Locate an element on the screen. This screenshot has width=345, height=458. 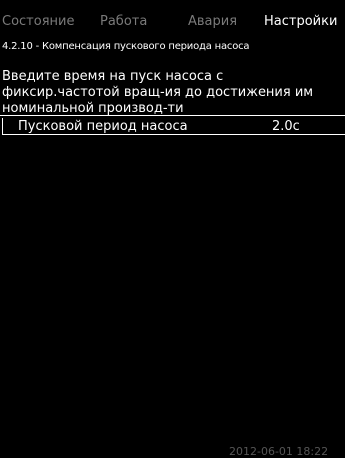
divider is located at coordinates (172, 115).